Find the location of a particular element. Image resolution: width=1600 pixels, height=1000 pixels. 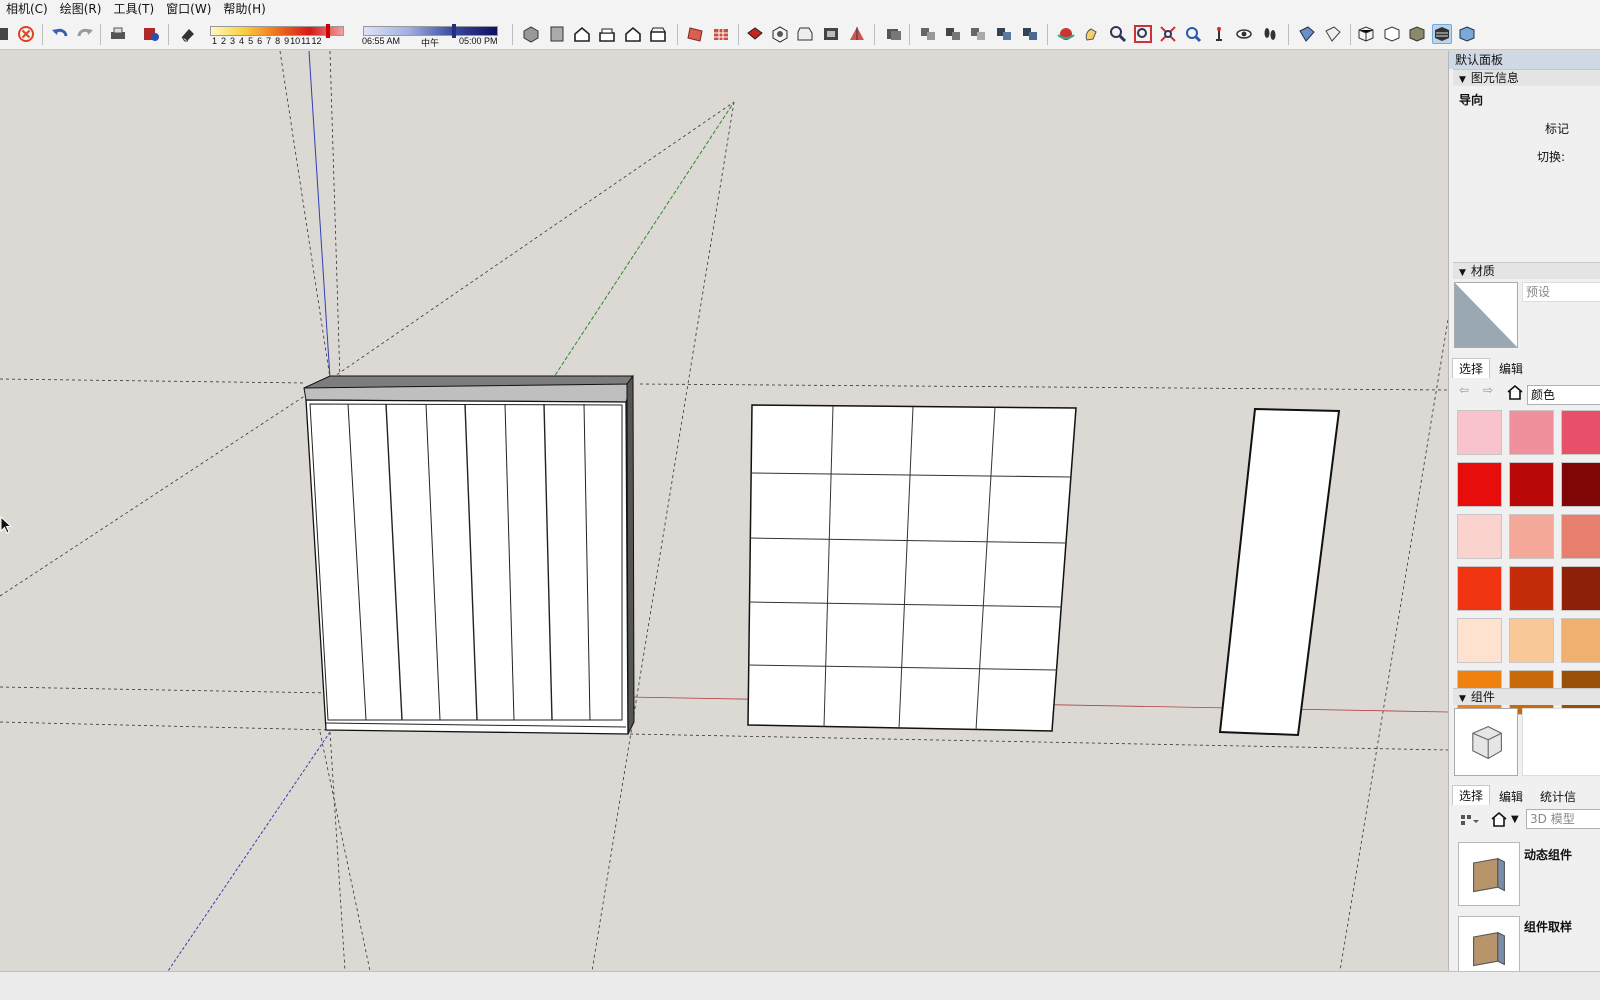

shadow-time-slider is located at coordinates (430, 31).